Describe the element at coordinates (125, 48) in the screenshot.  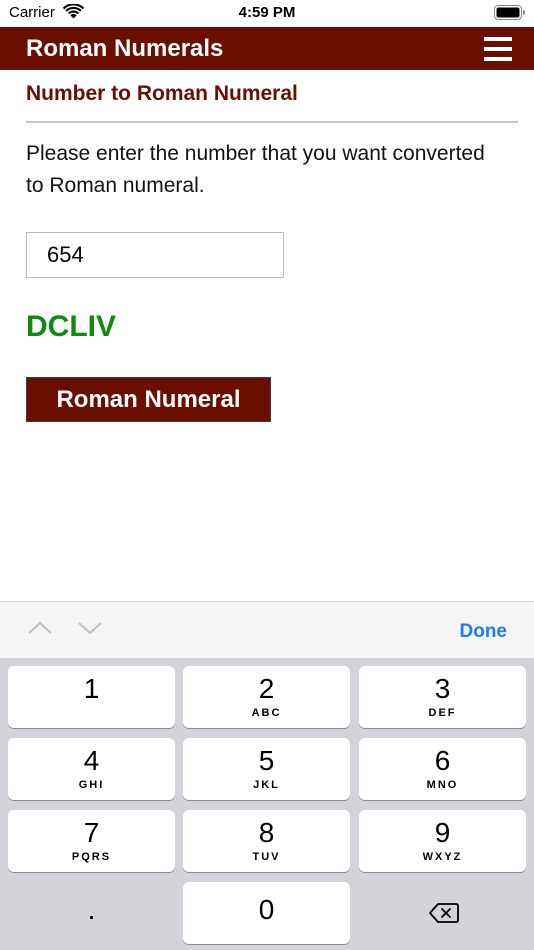
I see `app-title: Roman Numerals` at that location.